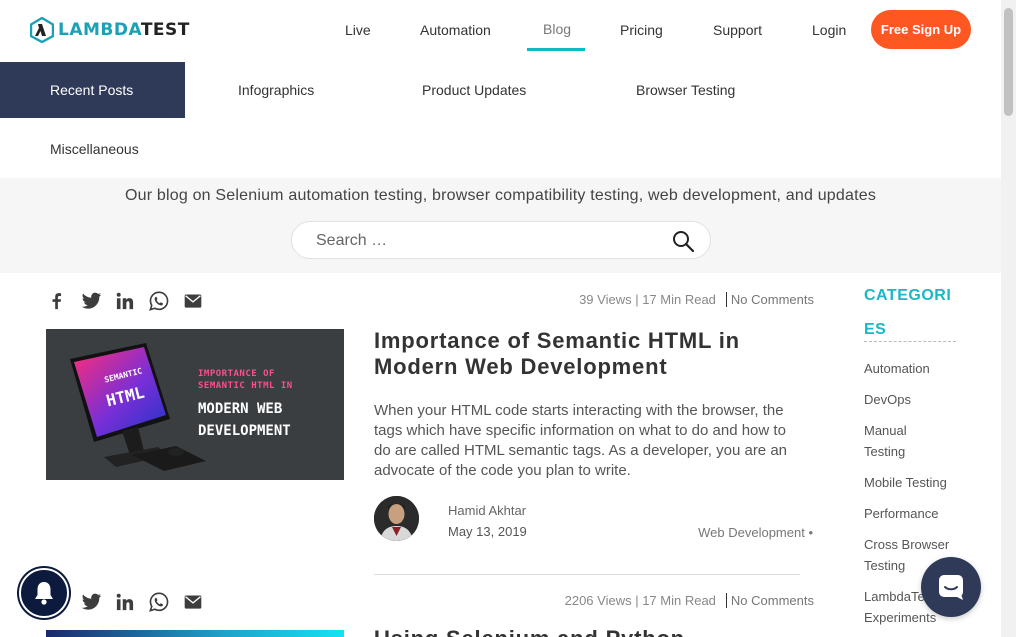  Describe the element at coordinates (529, 631) in the screenshot. I see `post-title: Using Selenium and Python` at that location.